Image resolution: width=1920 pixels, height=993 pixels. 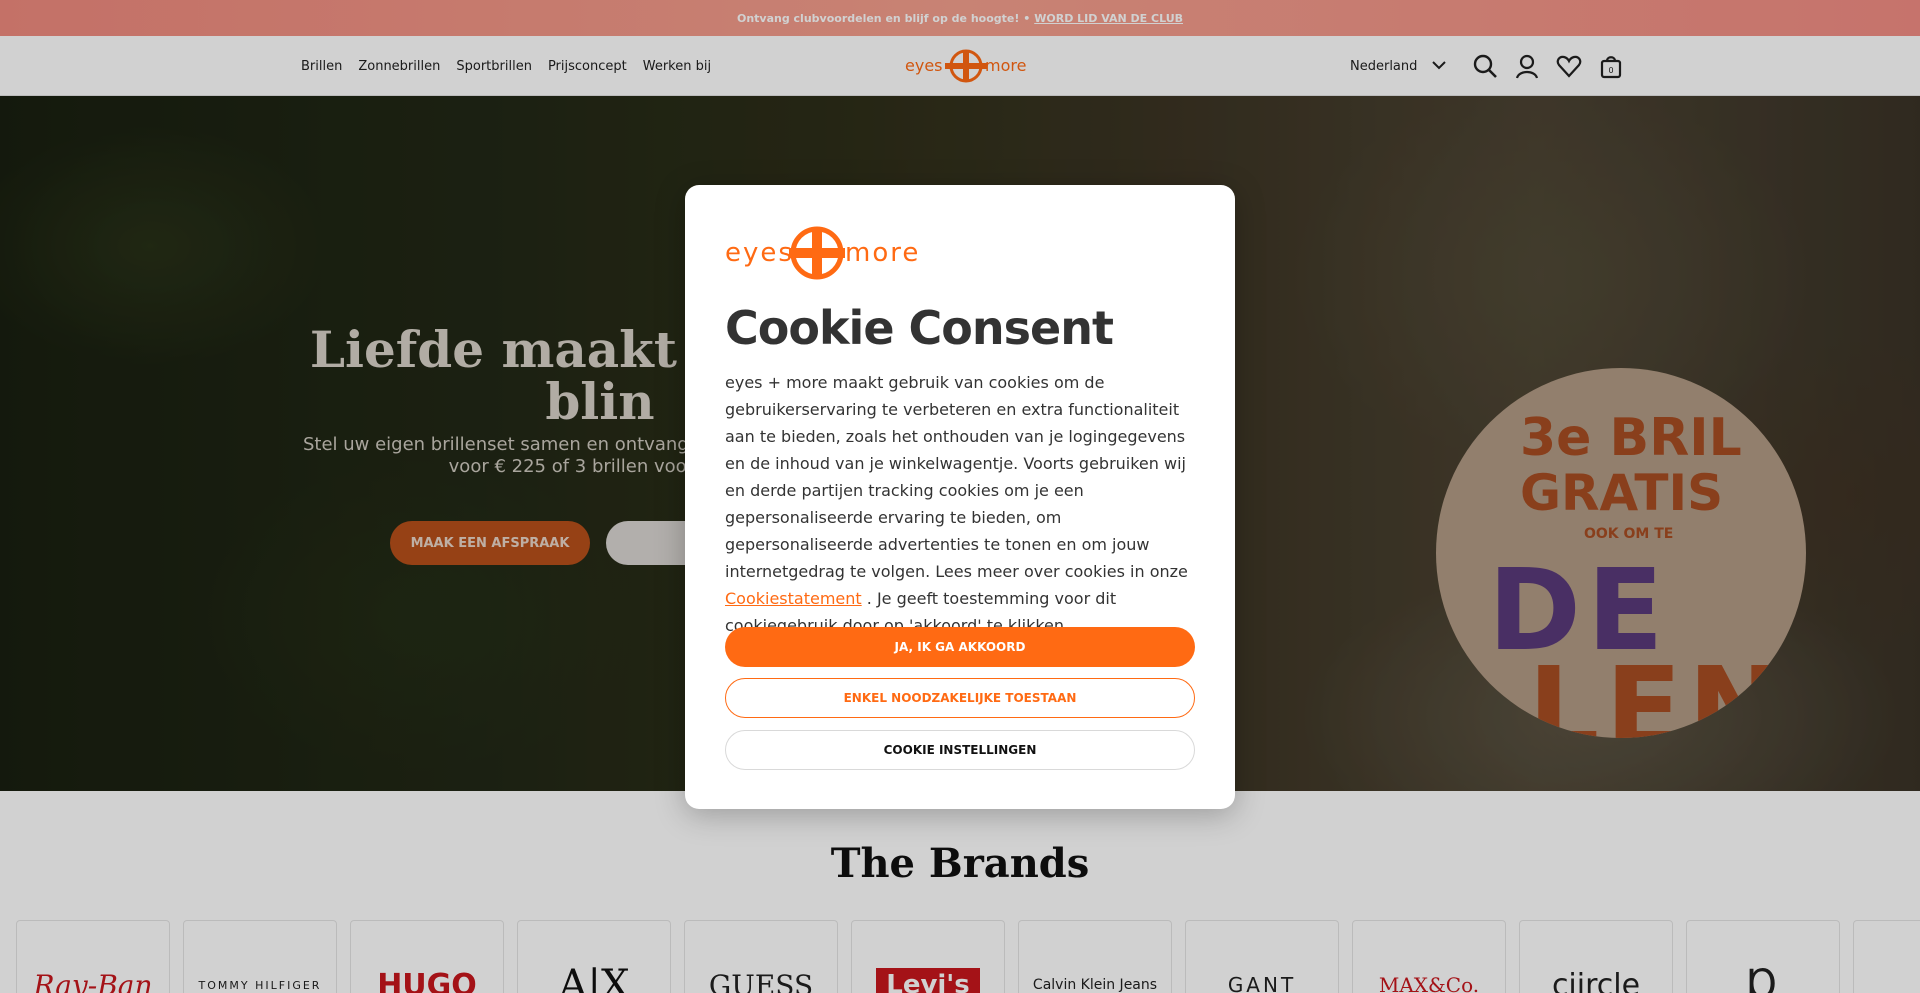 I want to click on necessary-only-button: ENKEL NOODZAKELIJKE TOESTAAN, so click(x=960, y=698).